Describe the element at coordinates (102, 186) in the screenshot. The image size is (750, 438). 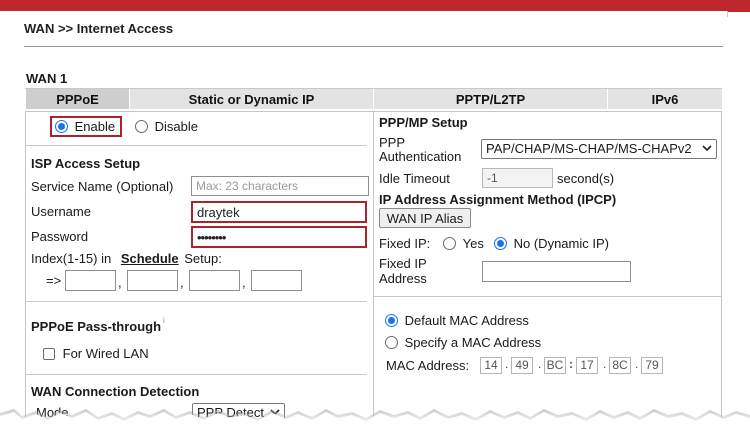
I see `service-name-label: Service Name (Optional)` at that location.